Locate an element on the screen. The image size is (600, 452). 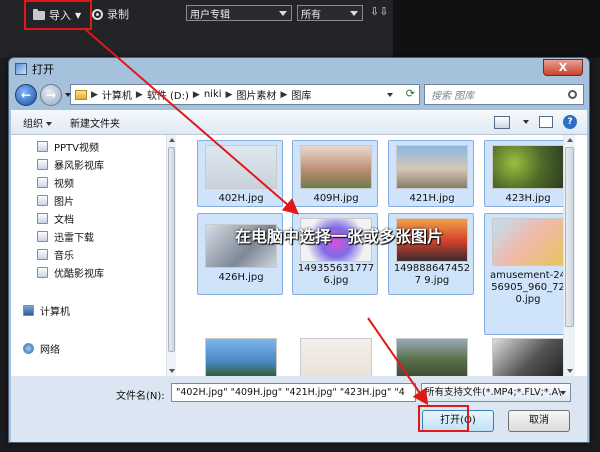
nav-item-documents: 文档 is located at coordinates (55, 218).